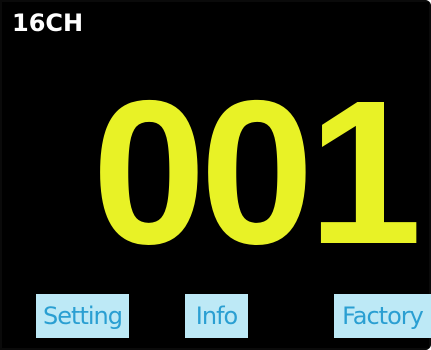 The width and height of the screenshot is (431, 350). What do you see at coordinates (82, 316) in the screenshot?
I see `setting-button: Setting` at bounding box center [82, 316].